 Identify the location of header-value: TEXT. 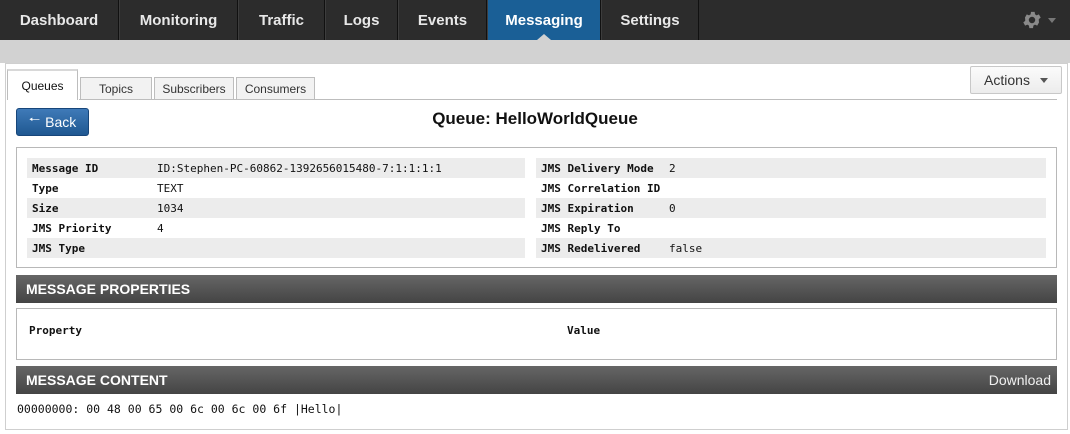
(170, 188).